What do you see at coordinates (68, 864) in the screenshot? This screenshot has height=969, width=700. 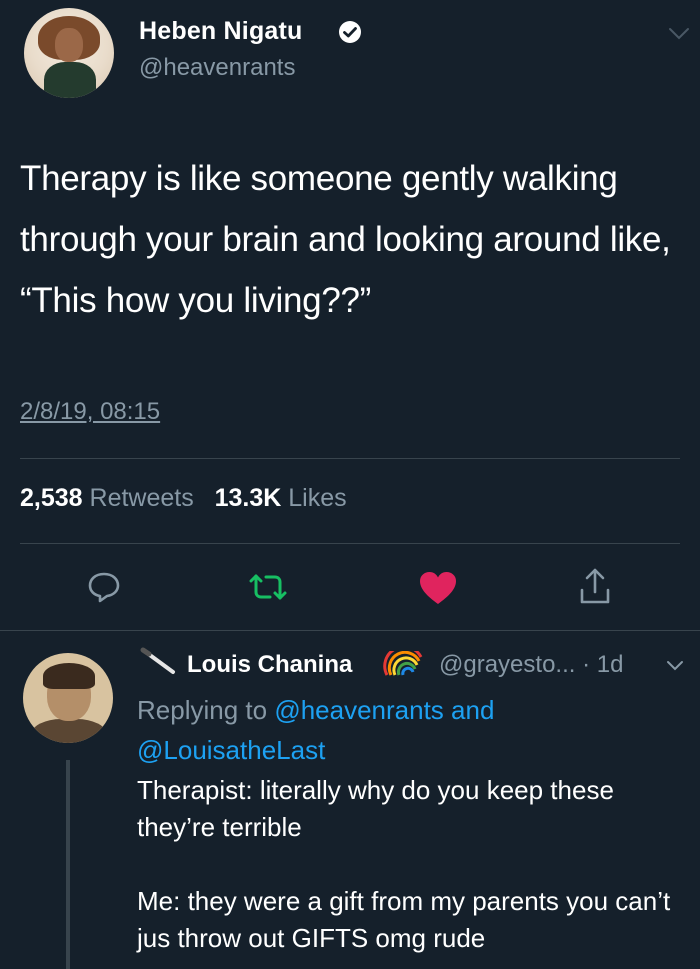 I see `thread-line` at bounding box center [68, 864].